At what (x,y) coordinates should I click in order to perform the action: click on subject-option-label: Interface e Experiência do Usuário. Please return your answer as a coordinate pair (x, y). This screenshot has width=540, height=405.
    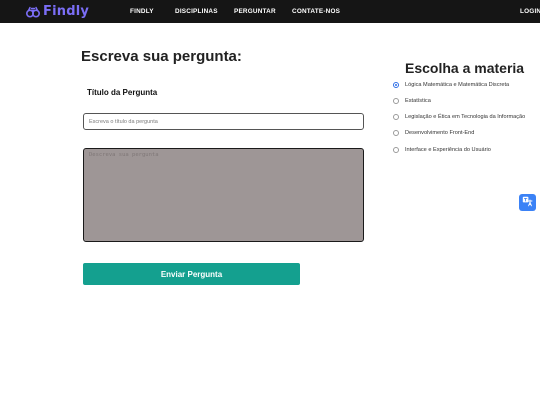
    Looking at the image, I should click on (448, 150).